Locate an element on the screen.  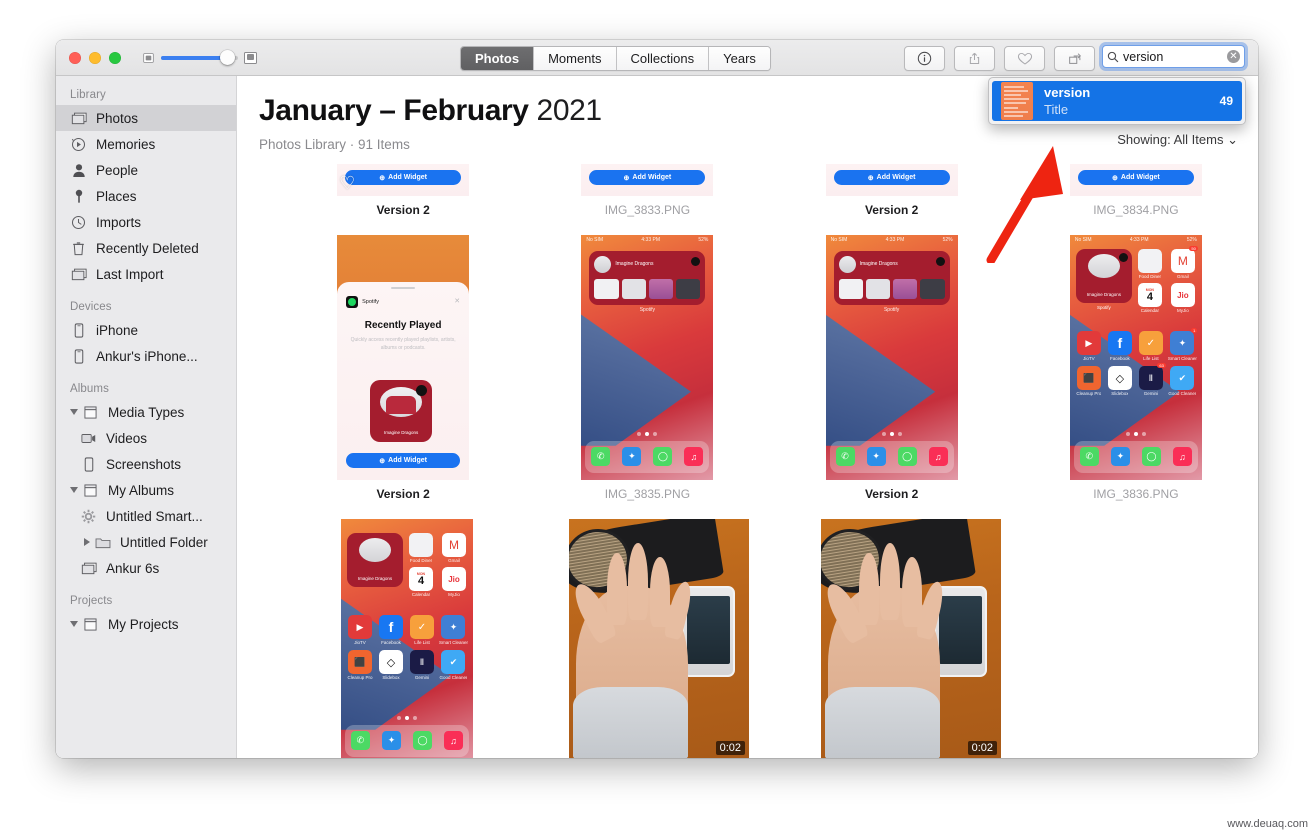
app-icon-cell: ✦ 1 Smart Cleaner is located at coordinates (1183, 344).